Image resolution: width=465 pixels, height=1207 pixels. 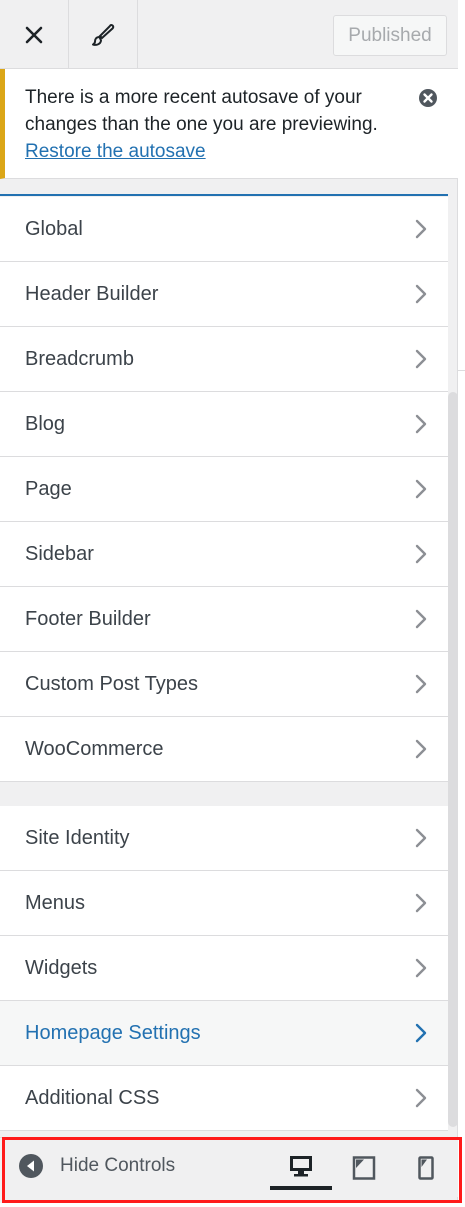 I want to click on desktop-icon, so click(x=301, y=1166).